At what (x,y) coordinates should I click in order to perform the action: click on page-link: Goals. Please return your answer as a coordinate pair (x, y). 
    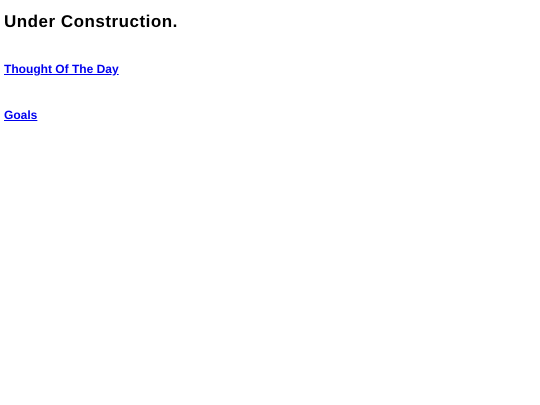
    Looking at the image, I should click on (21, 115).